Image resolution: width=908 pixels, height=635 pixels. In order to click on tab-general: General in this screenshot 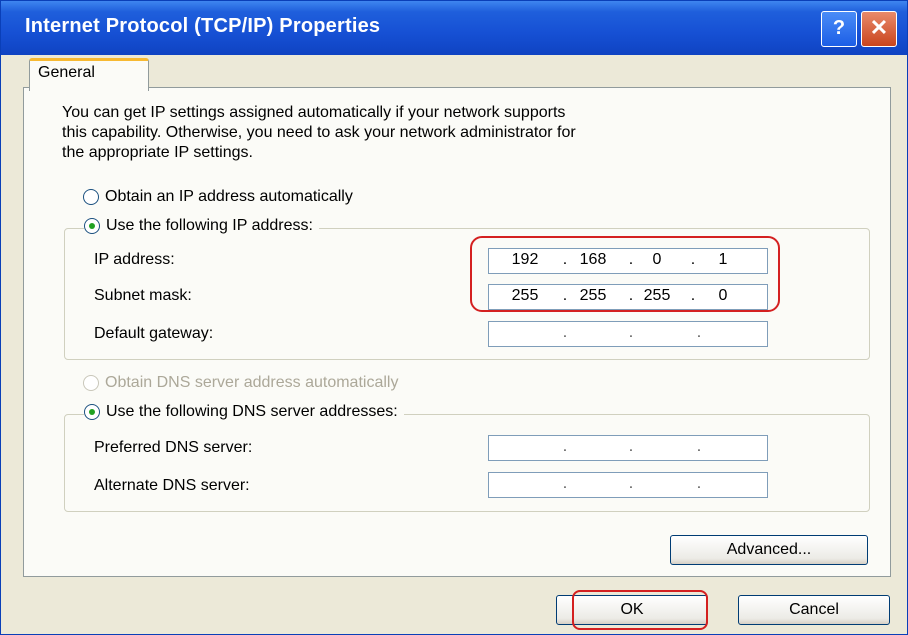, I will do `click(89, 74)`.